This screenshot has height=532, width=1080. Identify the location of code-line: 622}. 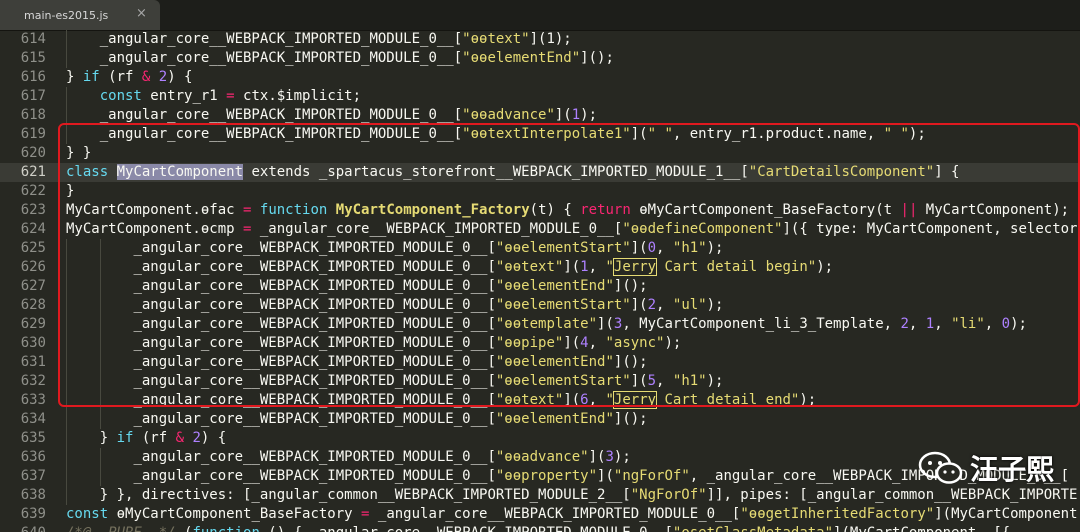
(540, 191).